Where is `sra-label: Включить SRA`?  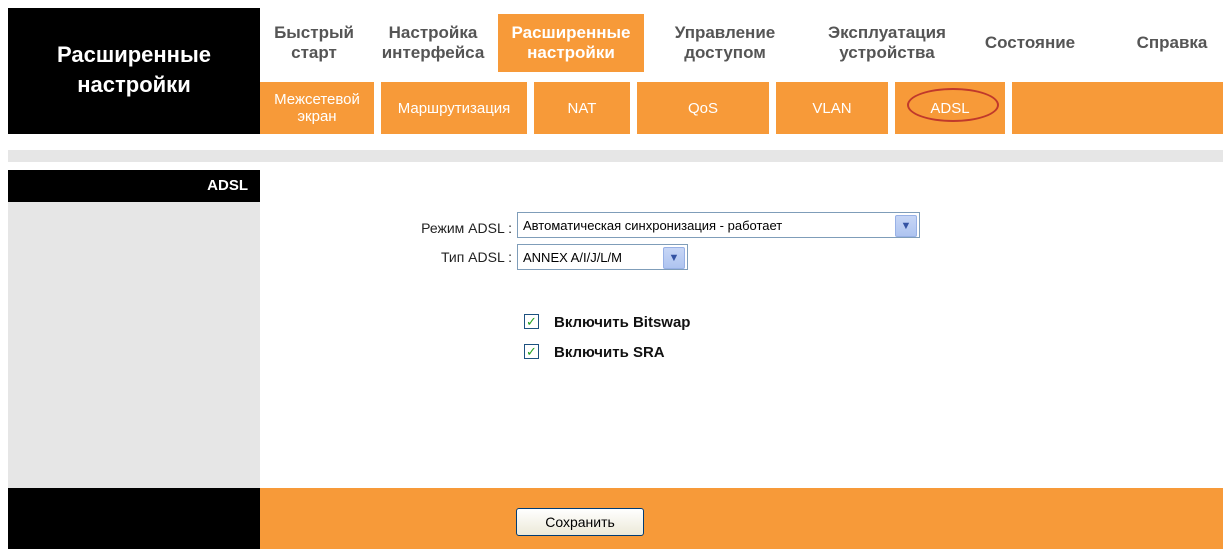
sra-label: Включить SRA is located at coordinates (609, 352).